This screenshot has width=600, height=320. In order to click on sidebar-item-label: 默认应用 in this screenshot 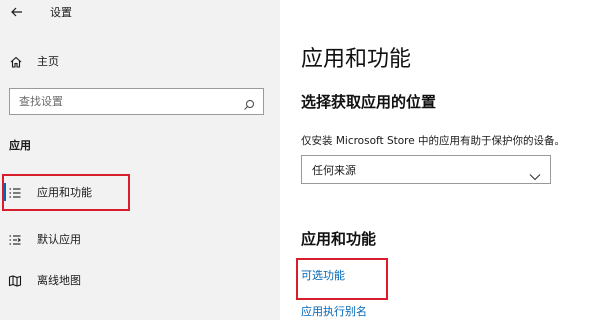, I will do `click(59, 239)`.